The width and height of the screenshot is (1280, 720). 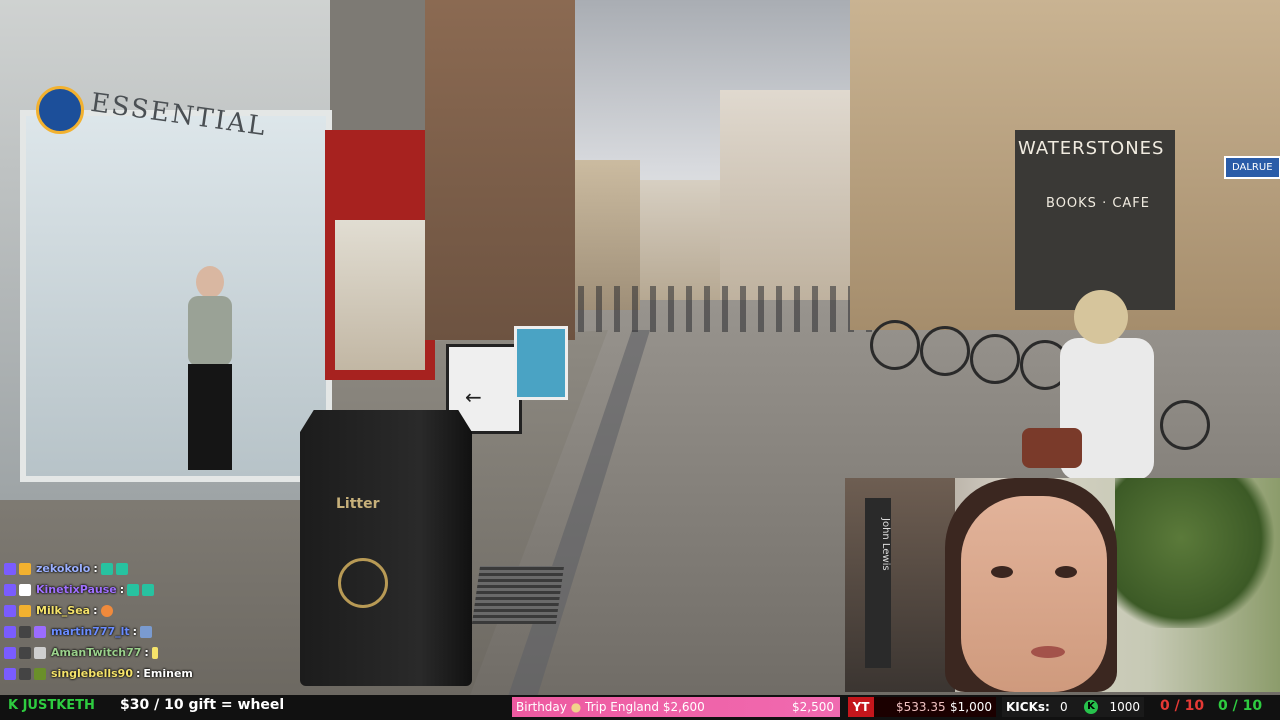 I want to click on kicks-goal-bar: KICKs: 0 K 1000, so click(x=1073, y=707).